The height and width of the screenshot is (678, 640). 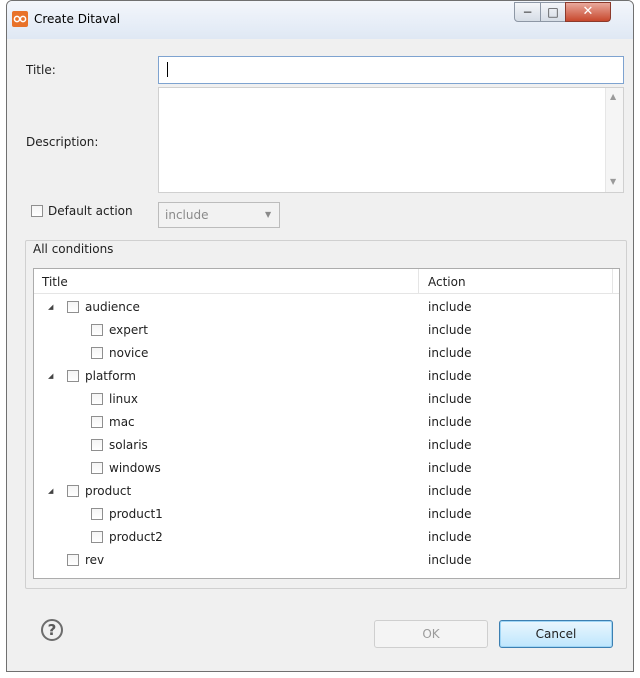 I want to click on table-row: windows include, so click(x=326, y=468).